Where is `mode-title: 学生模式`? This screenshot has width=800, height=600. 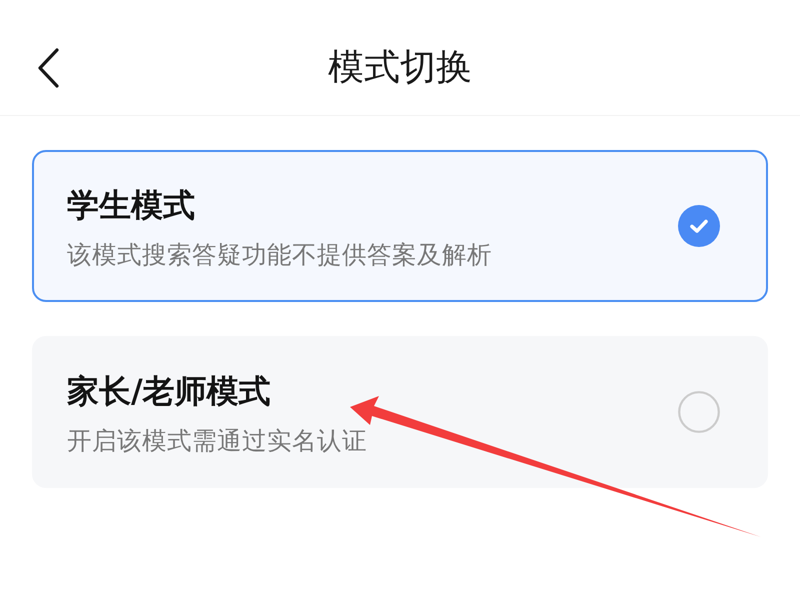 mode-title: 学生模式 is located at coordinates (131, 205).